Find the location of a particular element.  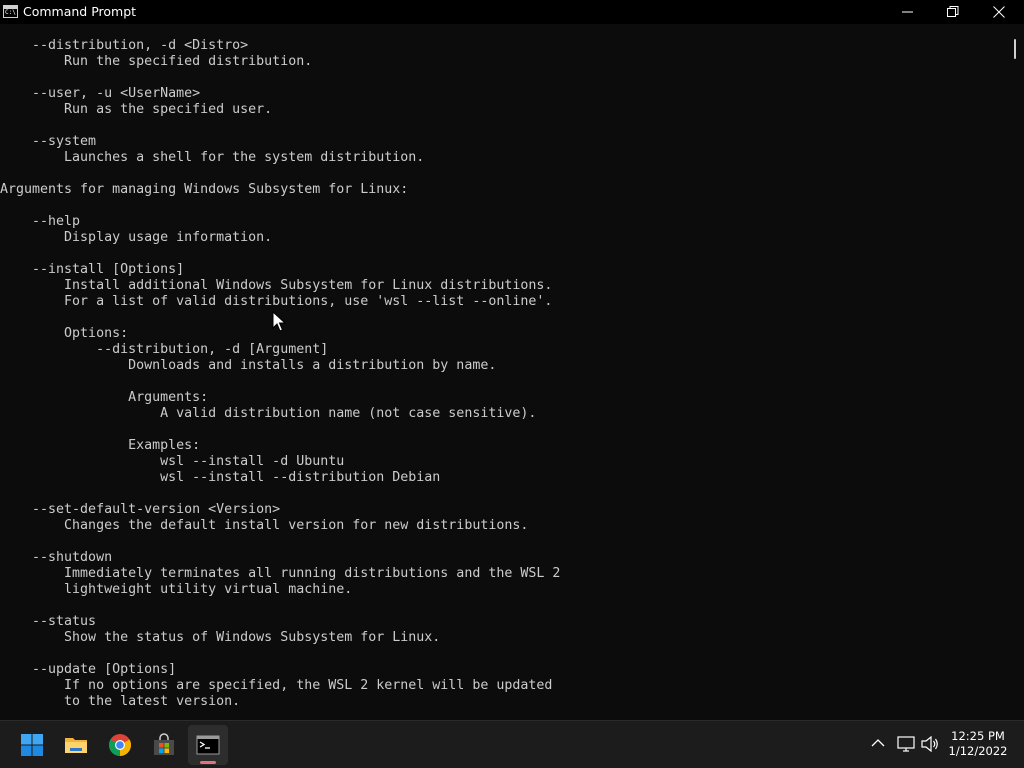

window-title: Command Prompt is located at coordinates (80, 11).